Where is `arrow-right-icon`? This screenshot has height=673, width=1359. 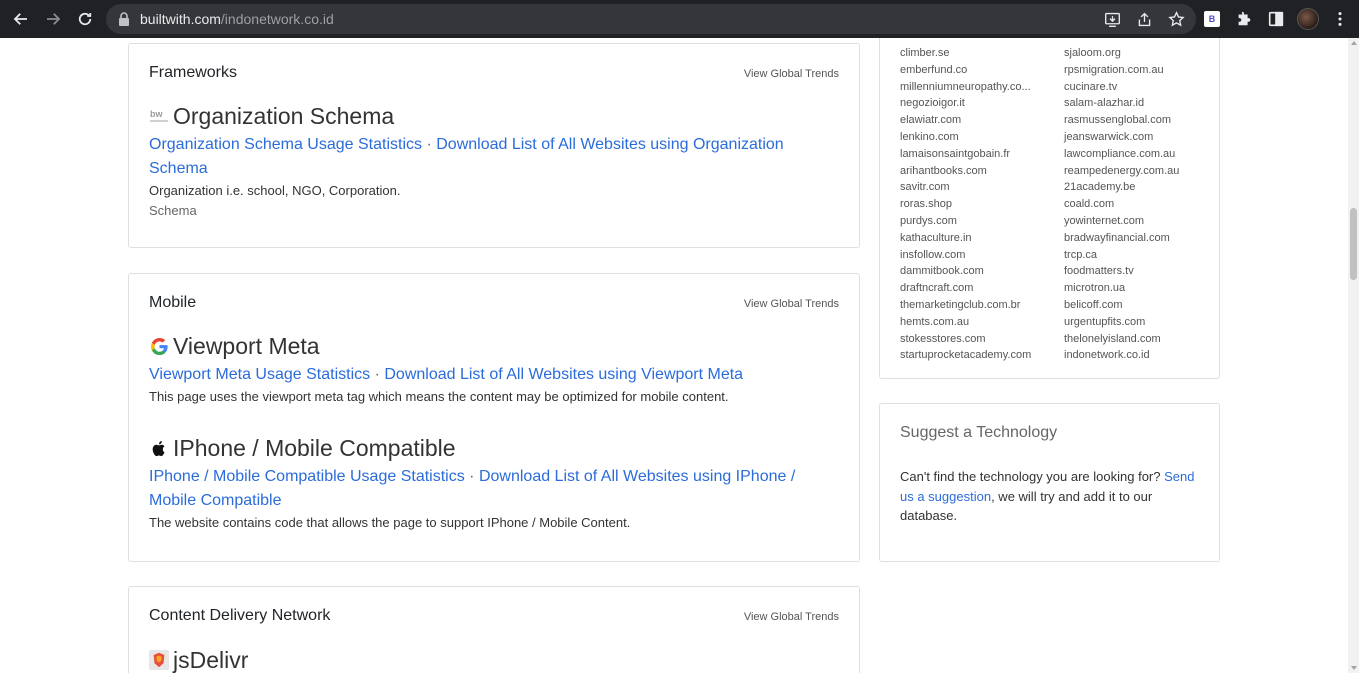 arrow-right-icon is located at coordinates (54, 19).